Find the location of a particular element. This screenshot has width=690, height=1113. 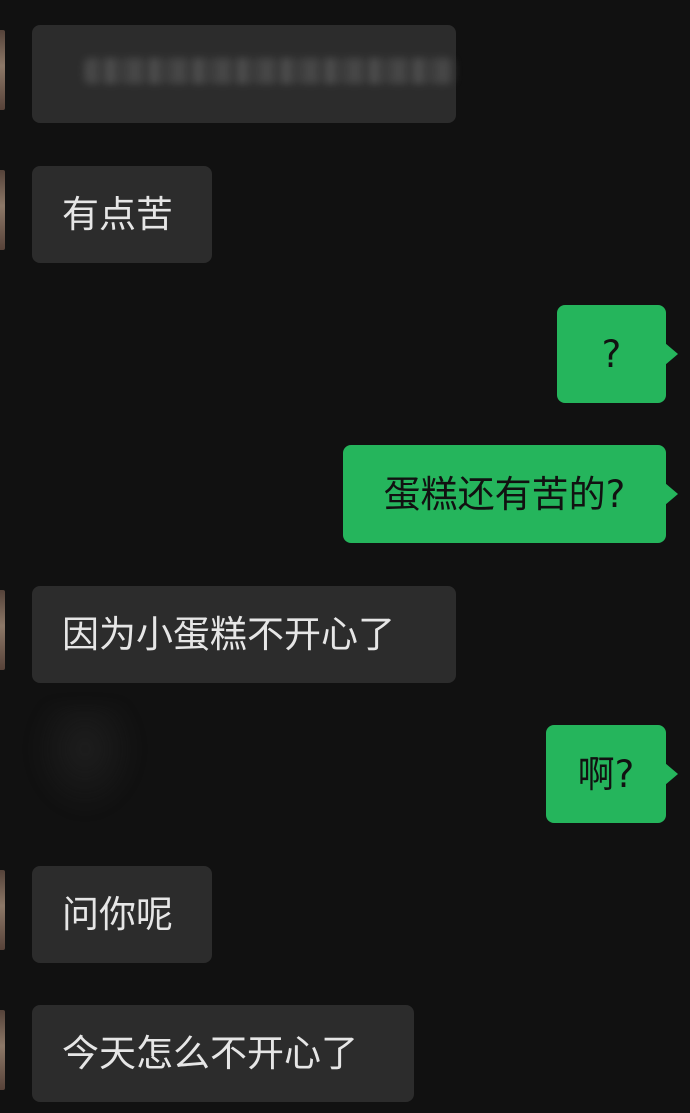

incoming-message-bubble: 因为小蛋糕不开心了 is located at coordinates (244, 634).